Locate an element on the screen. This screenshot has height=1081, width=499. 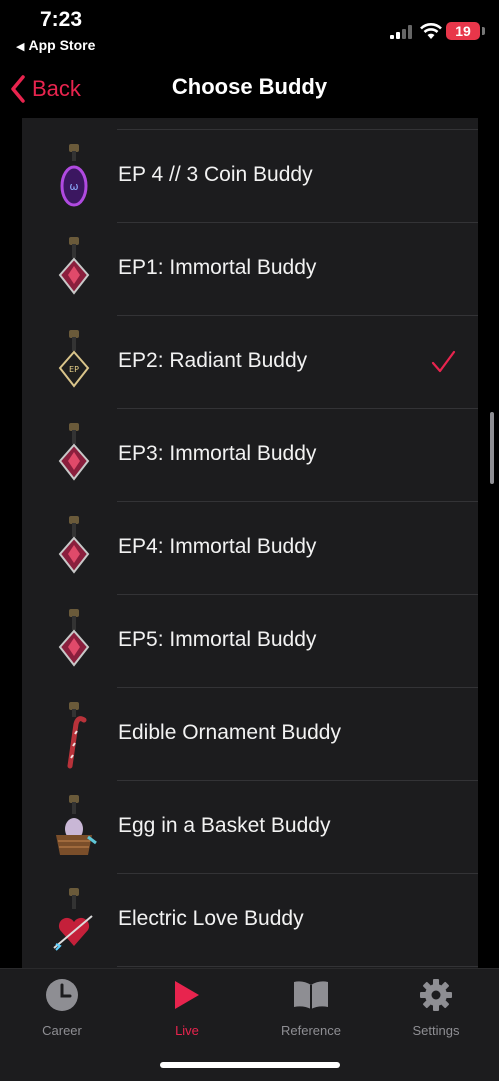
buddy-label: EP5: Immortal Buddy is located at coordinates (217, 639).